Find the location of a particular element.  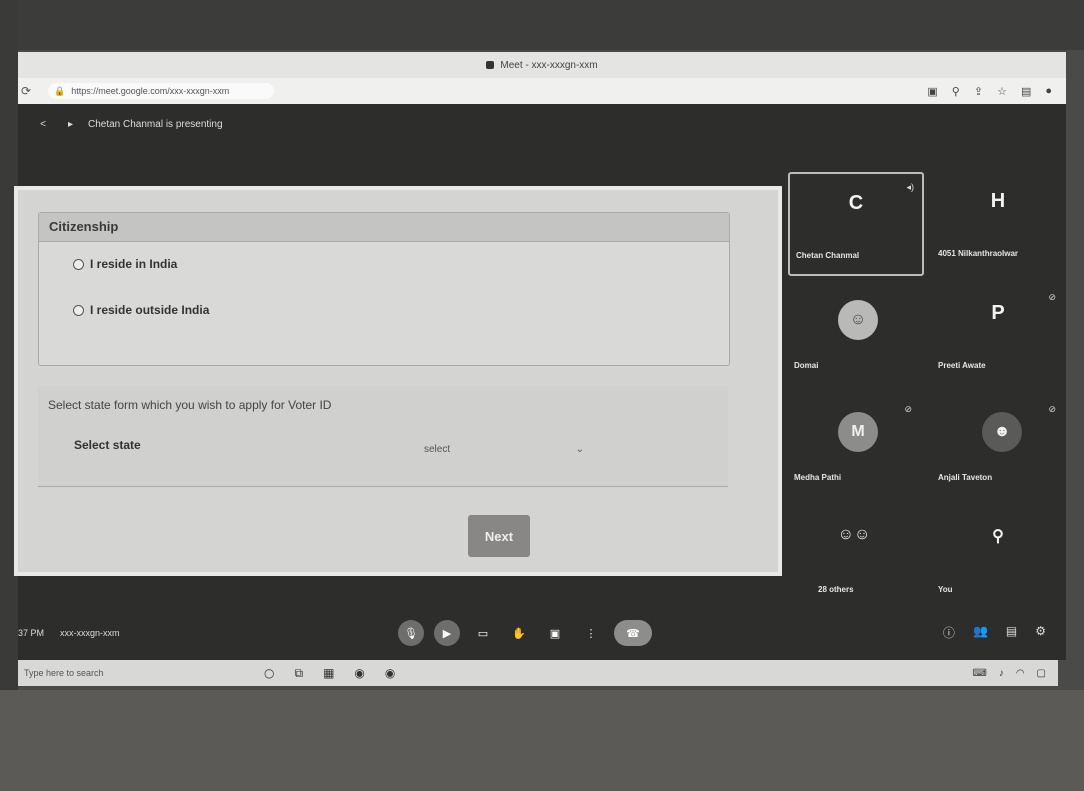

cortana-icon: ○ is located at coordinates (269, 673).